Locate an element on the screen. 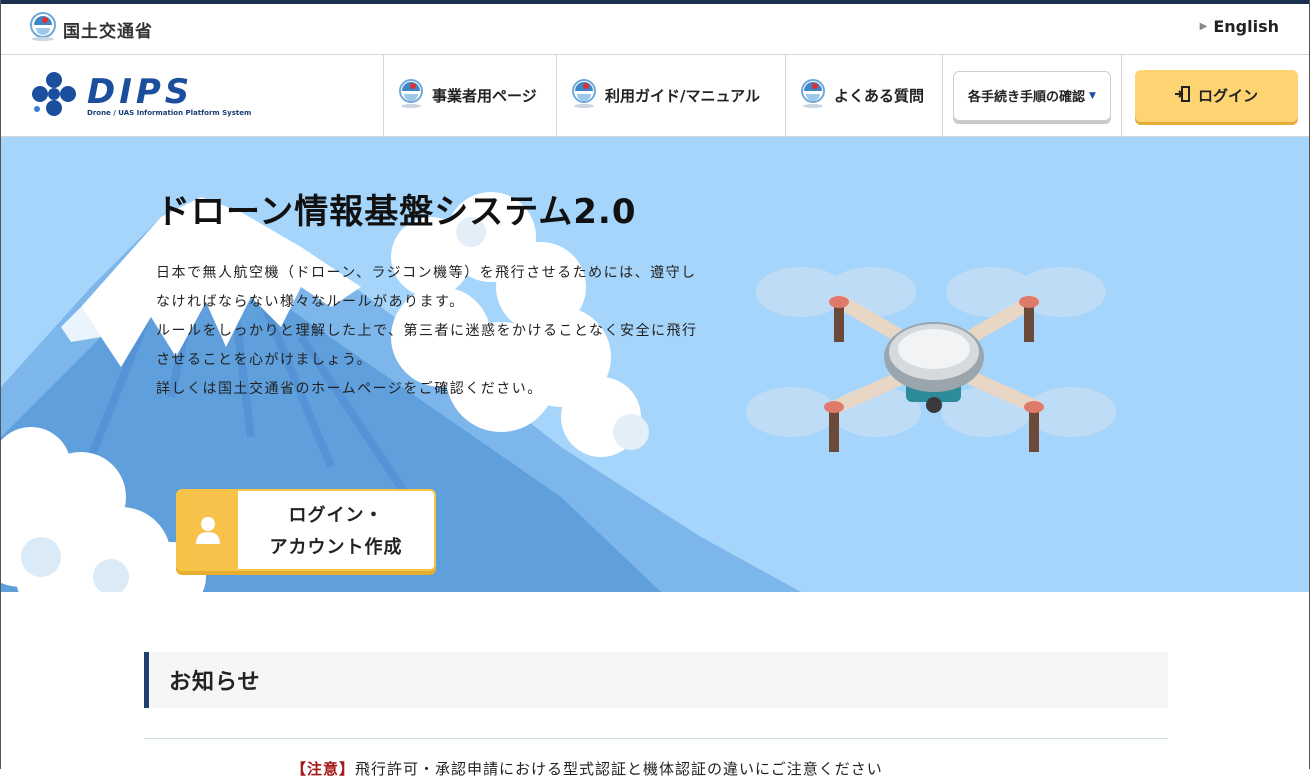 The image size is (1310, 779). hero-description-line: 日本で無人航空機（ドローン、ラジコン機等）を飛行させるためには、遵守し is located at coordinates (426, 273).